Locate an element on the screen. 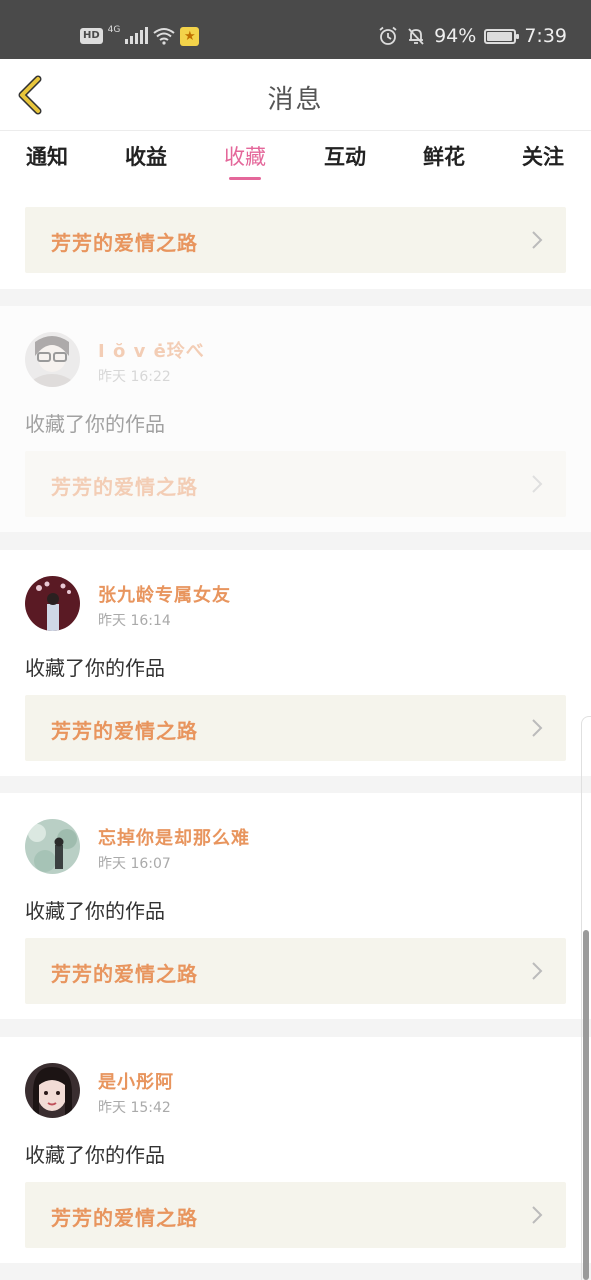 Image resolution: width=591 pixels, height=1280 pixels. username: 是小彤阿 is located at coordinates (136, 1081).